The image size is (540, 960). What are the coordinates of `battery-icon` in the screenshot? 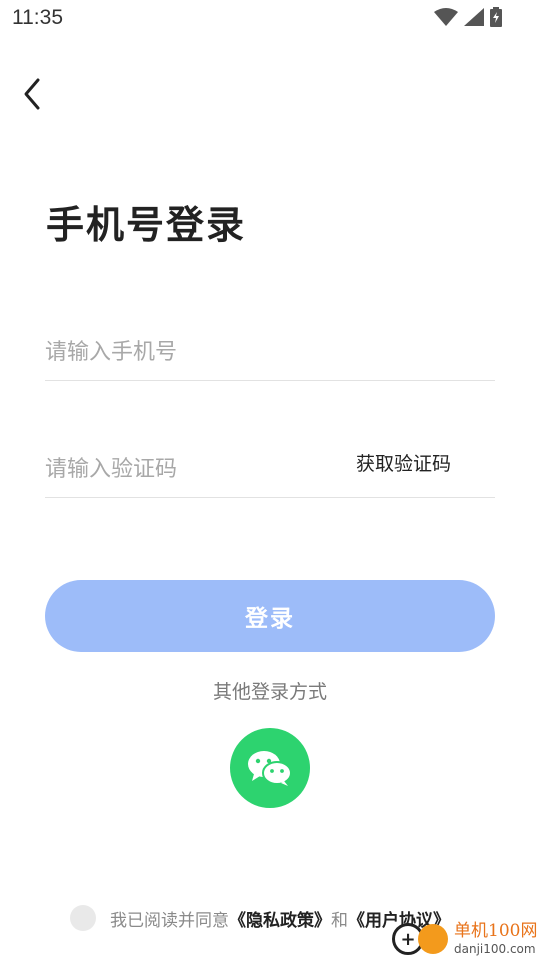 It's located at (496, 17).